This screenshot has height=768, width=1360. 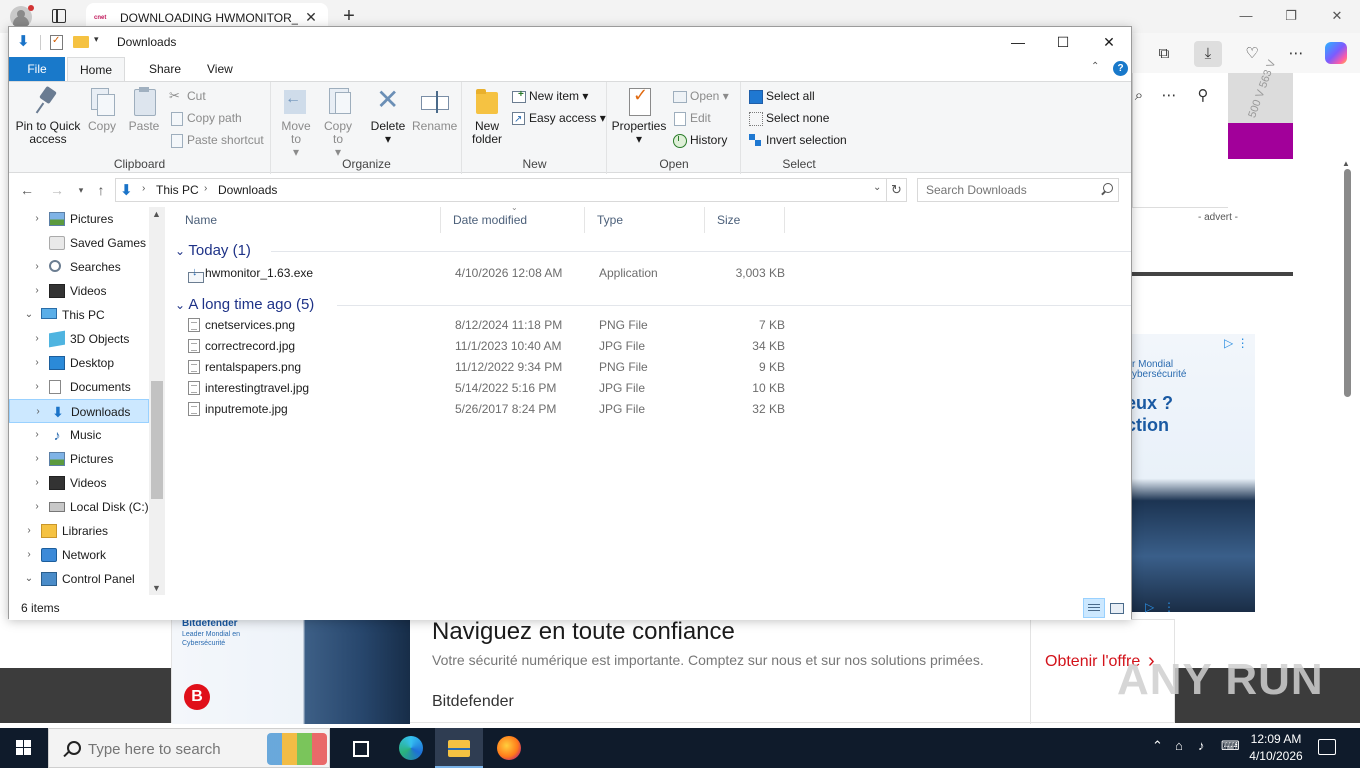 I want to click on move-to-button: Move to▾, so click(x=296, y=122).